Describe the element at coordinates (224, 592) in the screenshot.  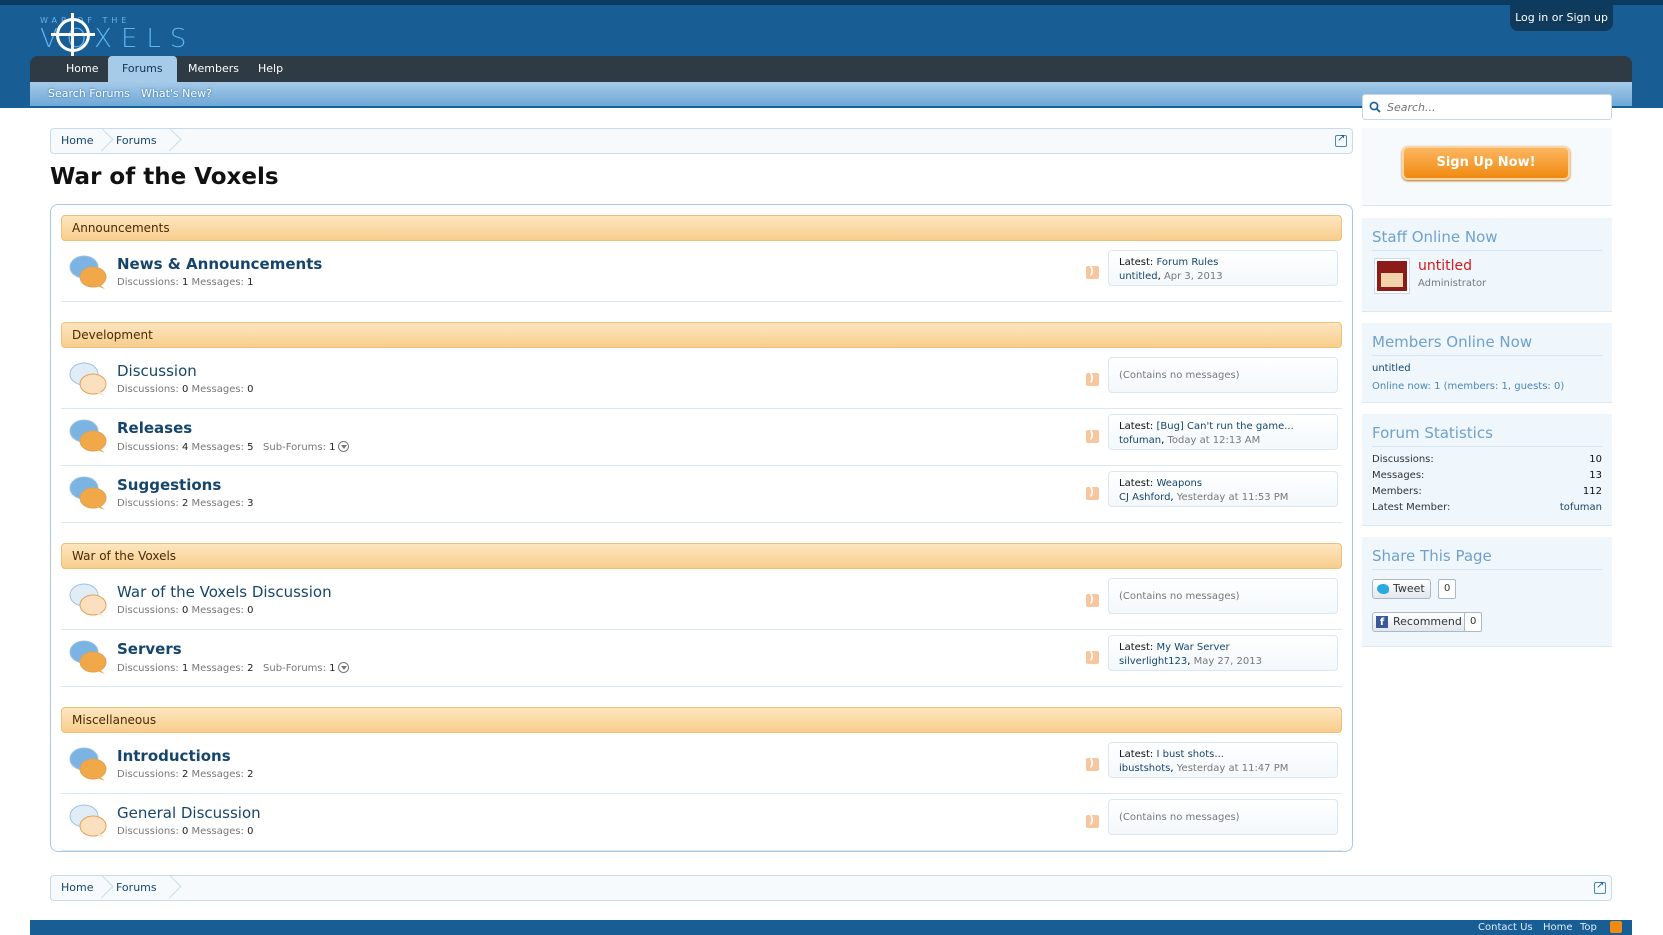
I see `forum-title-link: War of the Voxels Discussion` at that location.